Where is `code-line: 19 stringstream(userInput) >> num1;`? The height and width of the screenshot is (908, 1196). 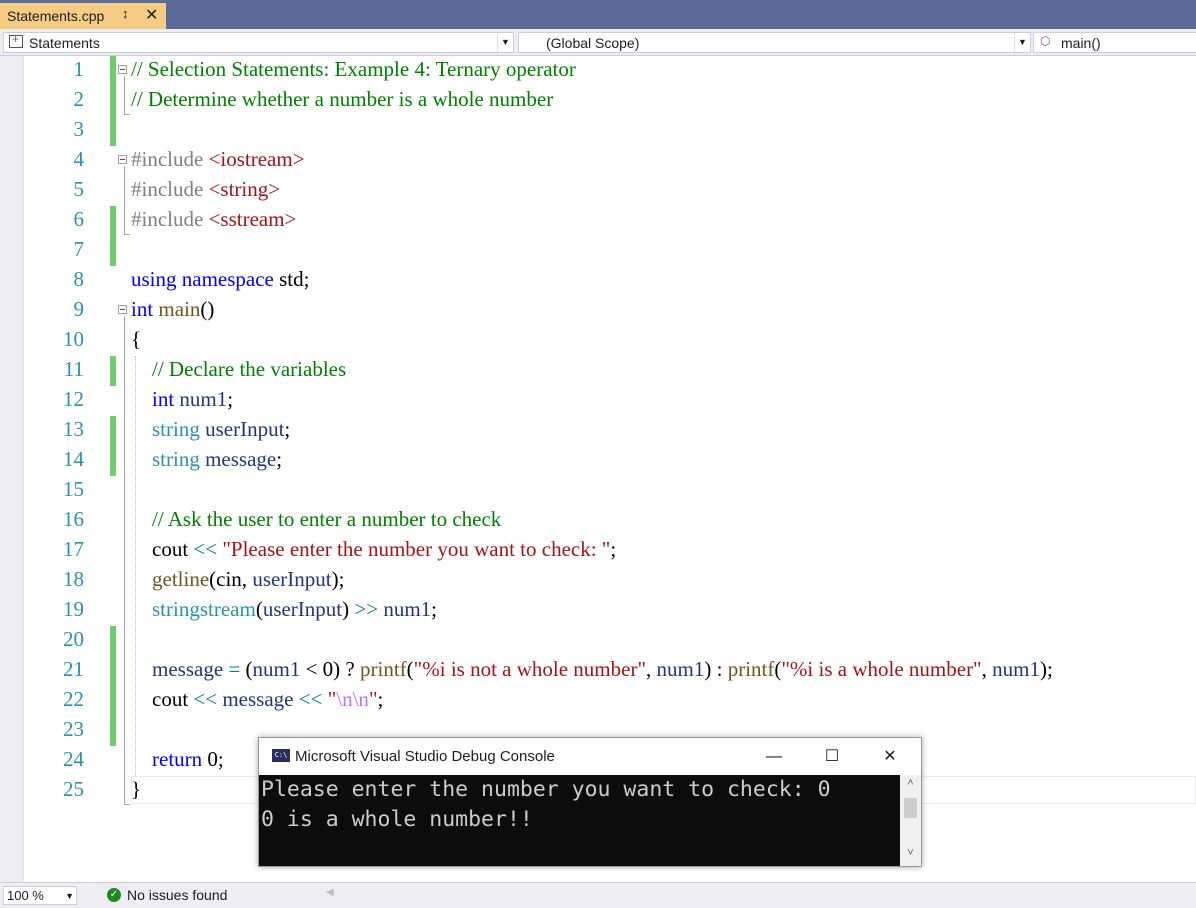 code-line: 19 stringstream(userInput) >> num1; is located at coordinates (598, 611).